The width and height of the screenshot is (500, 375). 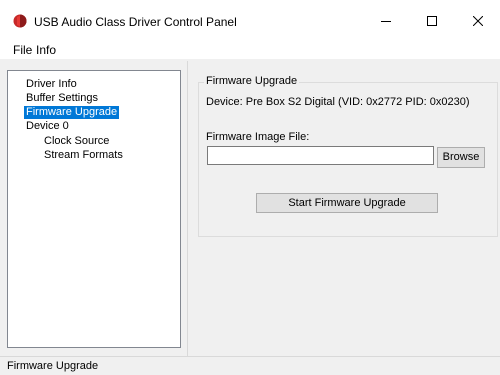 I want to click on app-icon, so click(x=20, y=21).